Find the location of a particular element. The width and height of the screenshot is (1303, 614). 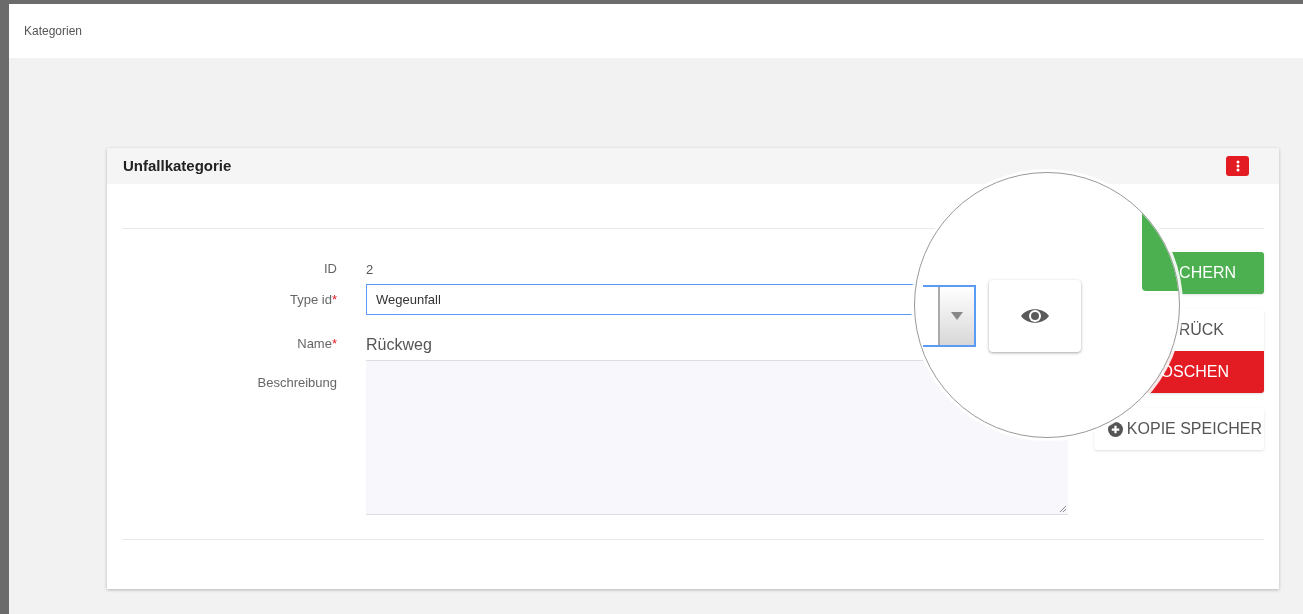

id-value: 2 is located at coordinates (370, 269).